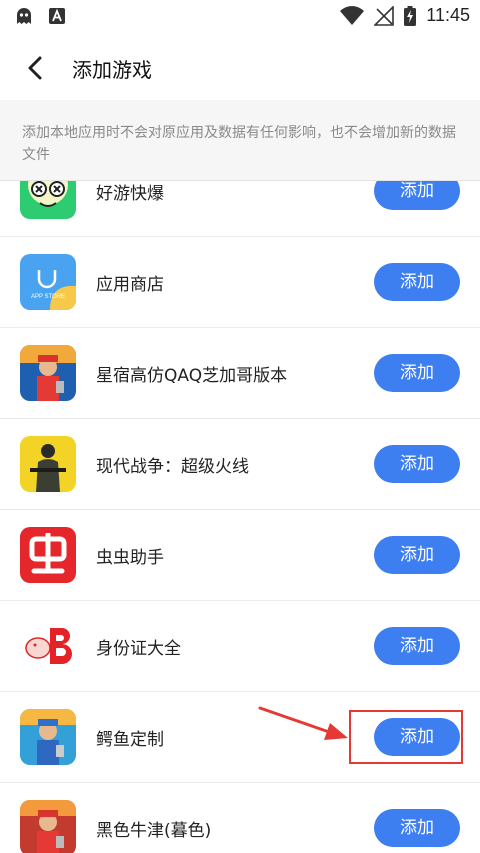 Image resolution: width=480 pixels, height=853 pixels. Describe the element at coordinates (384, 15) in the screenshot. I see `no-signal-icon` at that location.